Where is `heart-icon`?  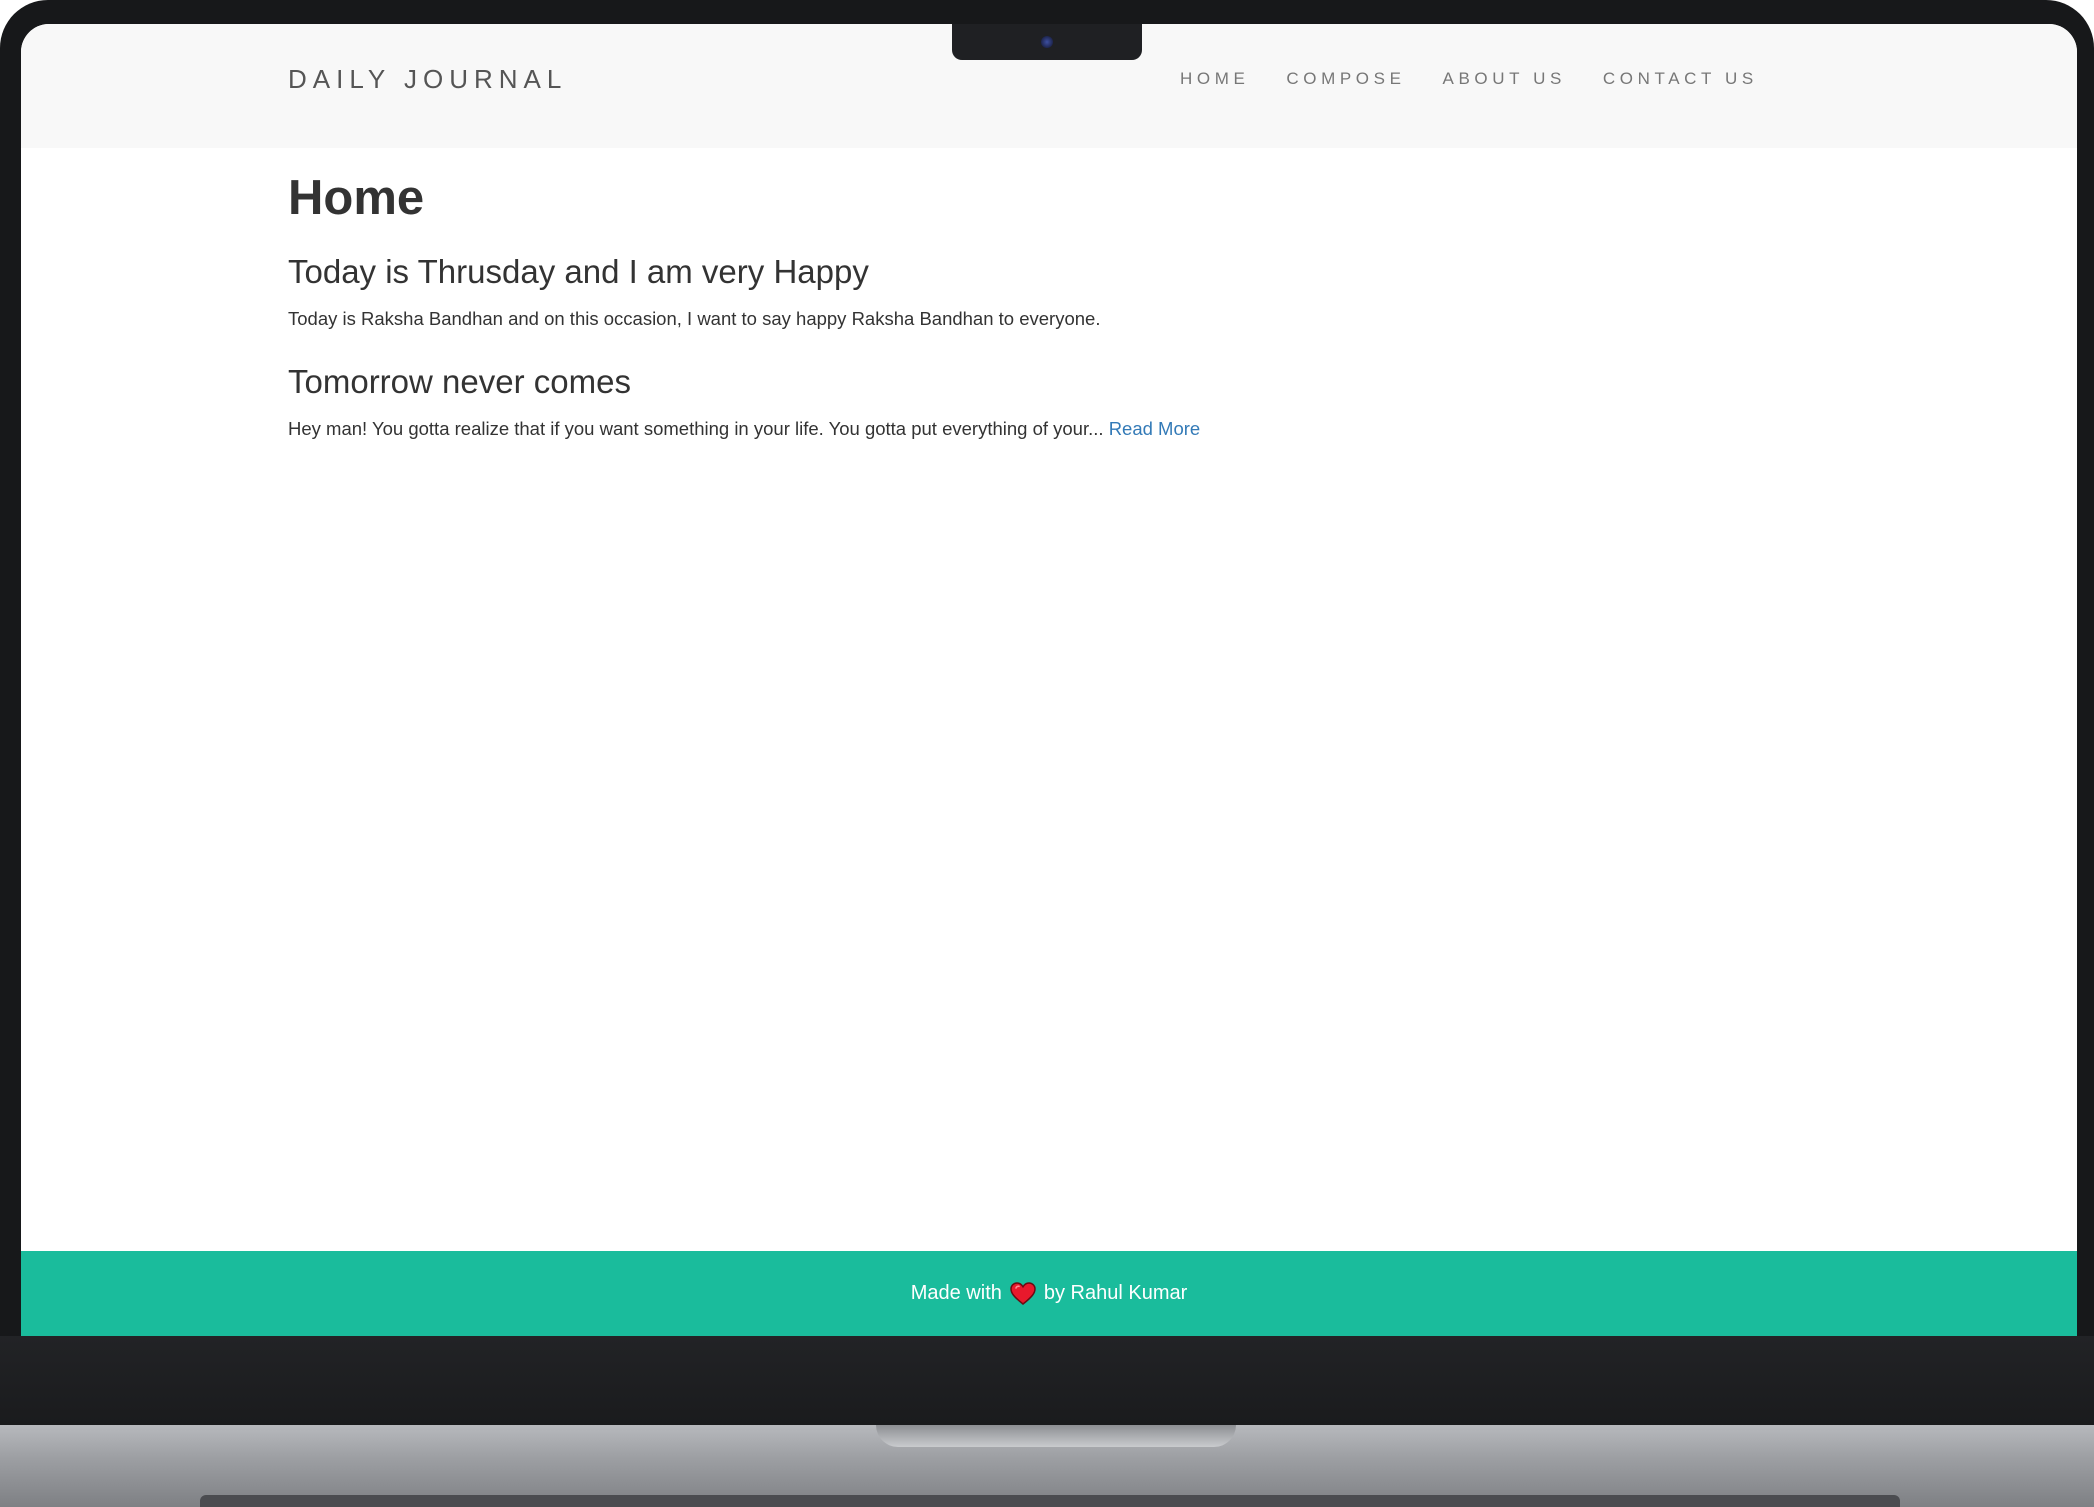 heart-icon is located at coordinates (1023, 1293).